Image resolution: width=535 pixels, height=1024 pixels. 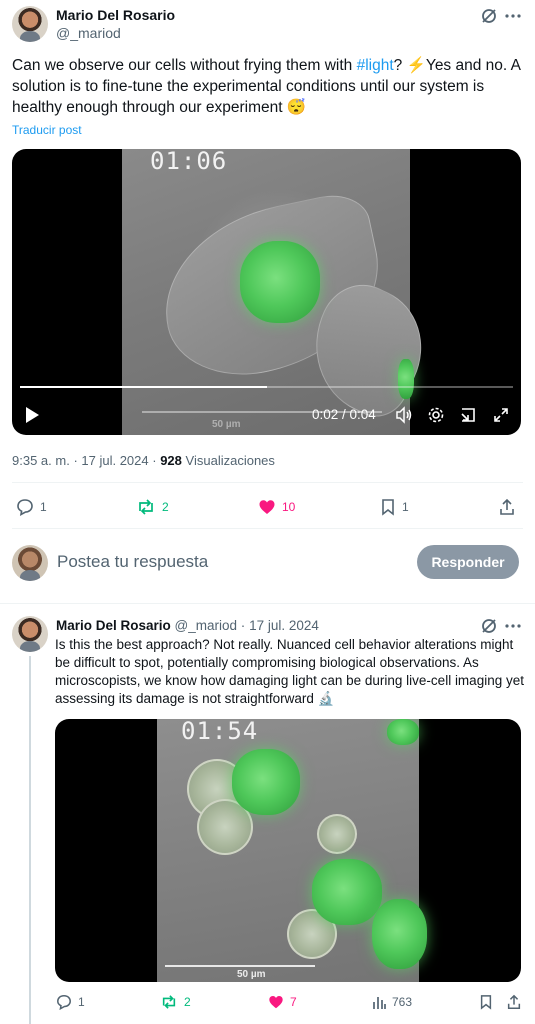 I want to click on volume-icon, so click(x=404, y=415).